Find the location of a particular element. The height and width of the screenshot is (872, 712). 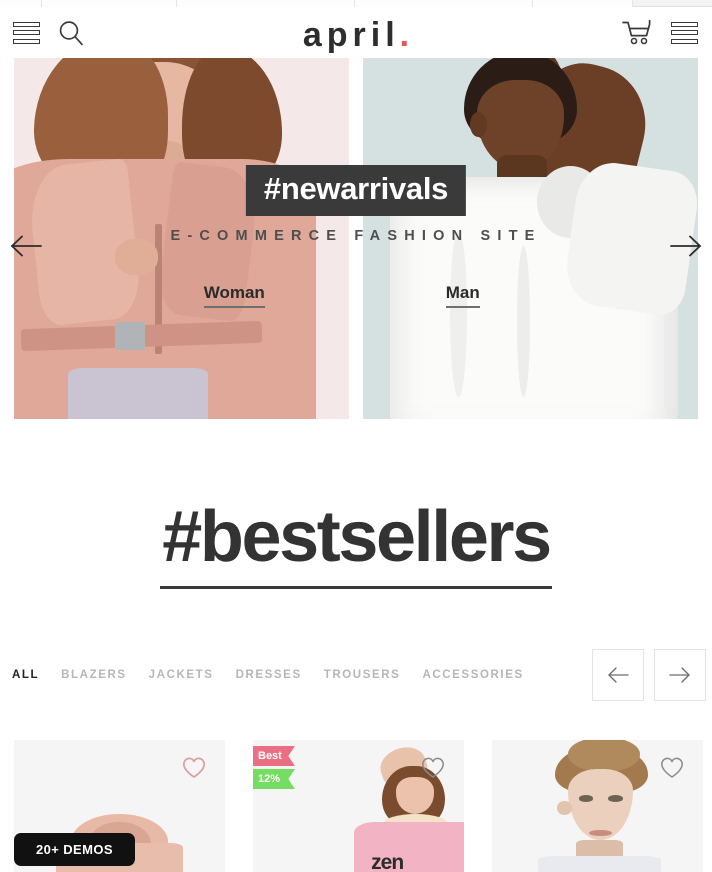

filter-blazers: BLAZERS is located at coordinates (94, 675).